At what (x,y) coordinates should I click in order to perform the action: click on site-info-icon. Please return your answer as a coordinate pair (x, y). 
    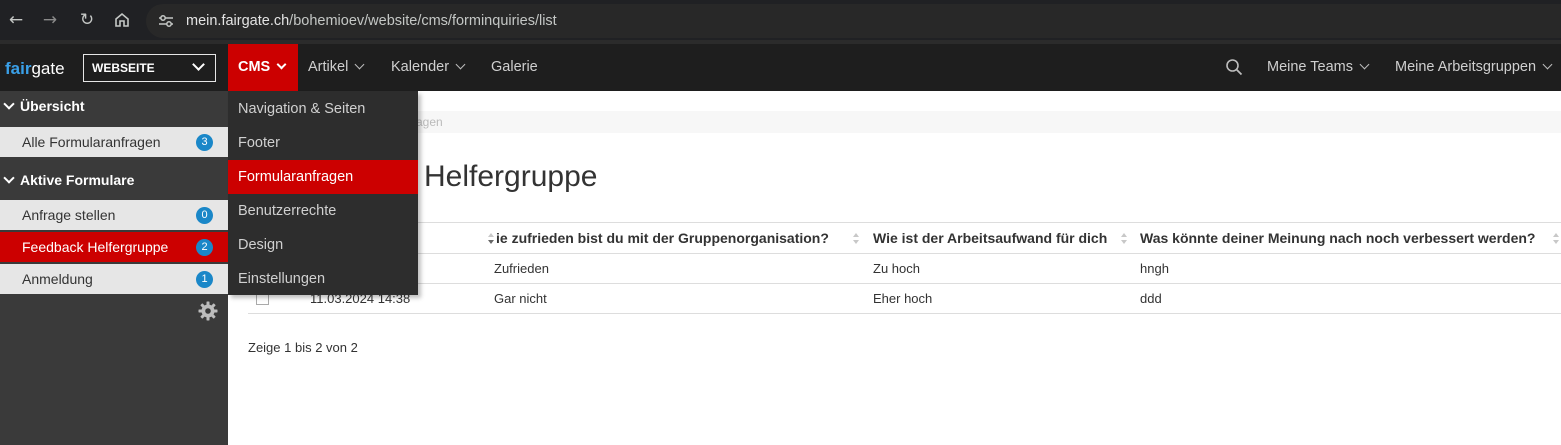
    Looking at the image, I should click on (166, 21).